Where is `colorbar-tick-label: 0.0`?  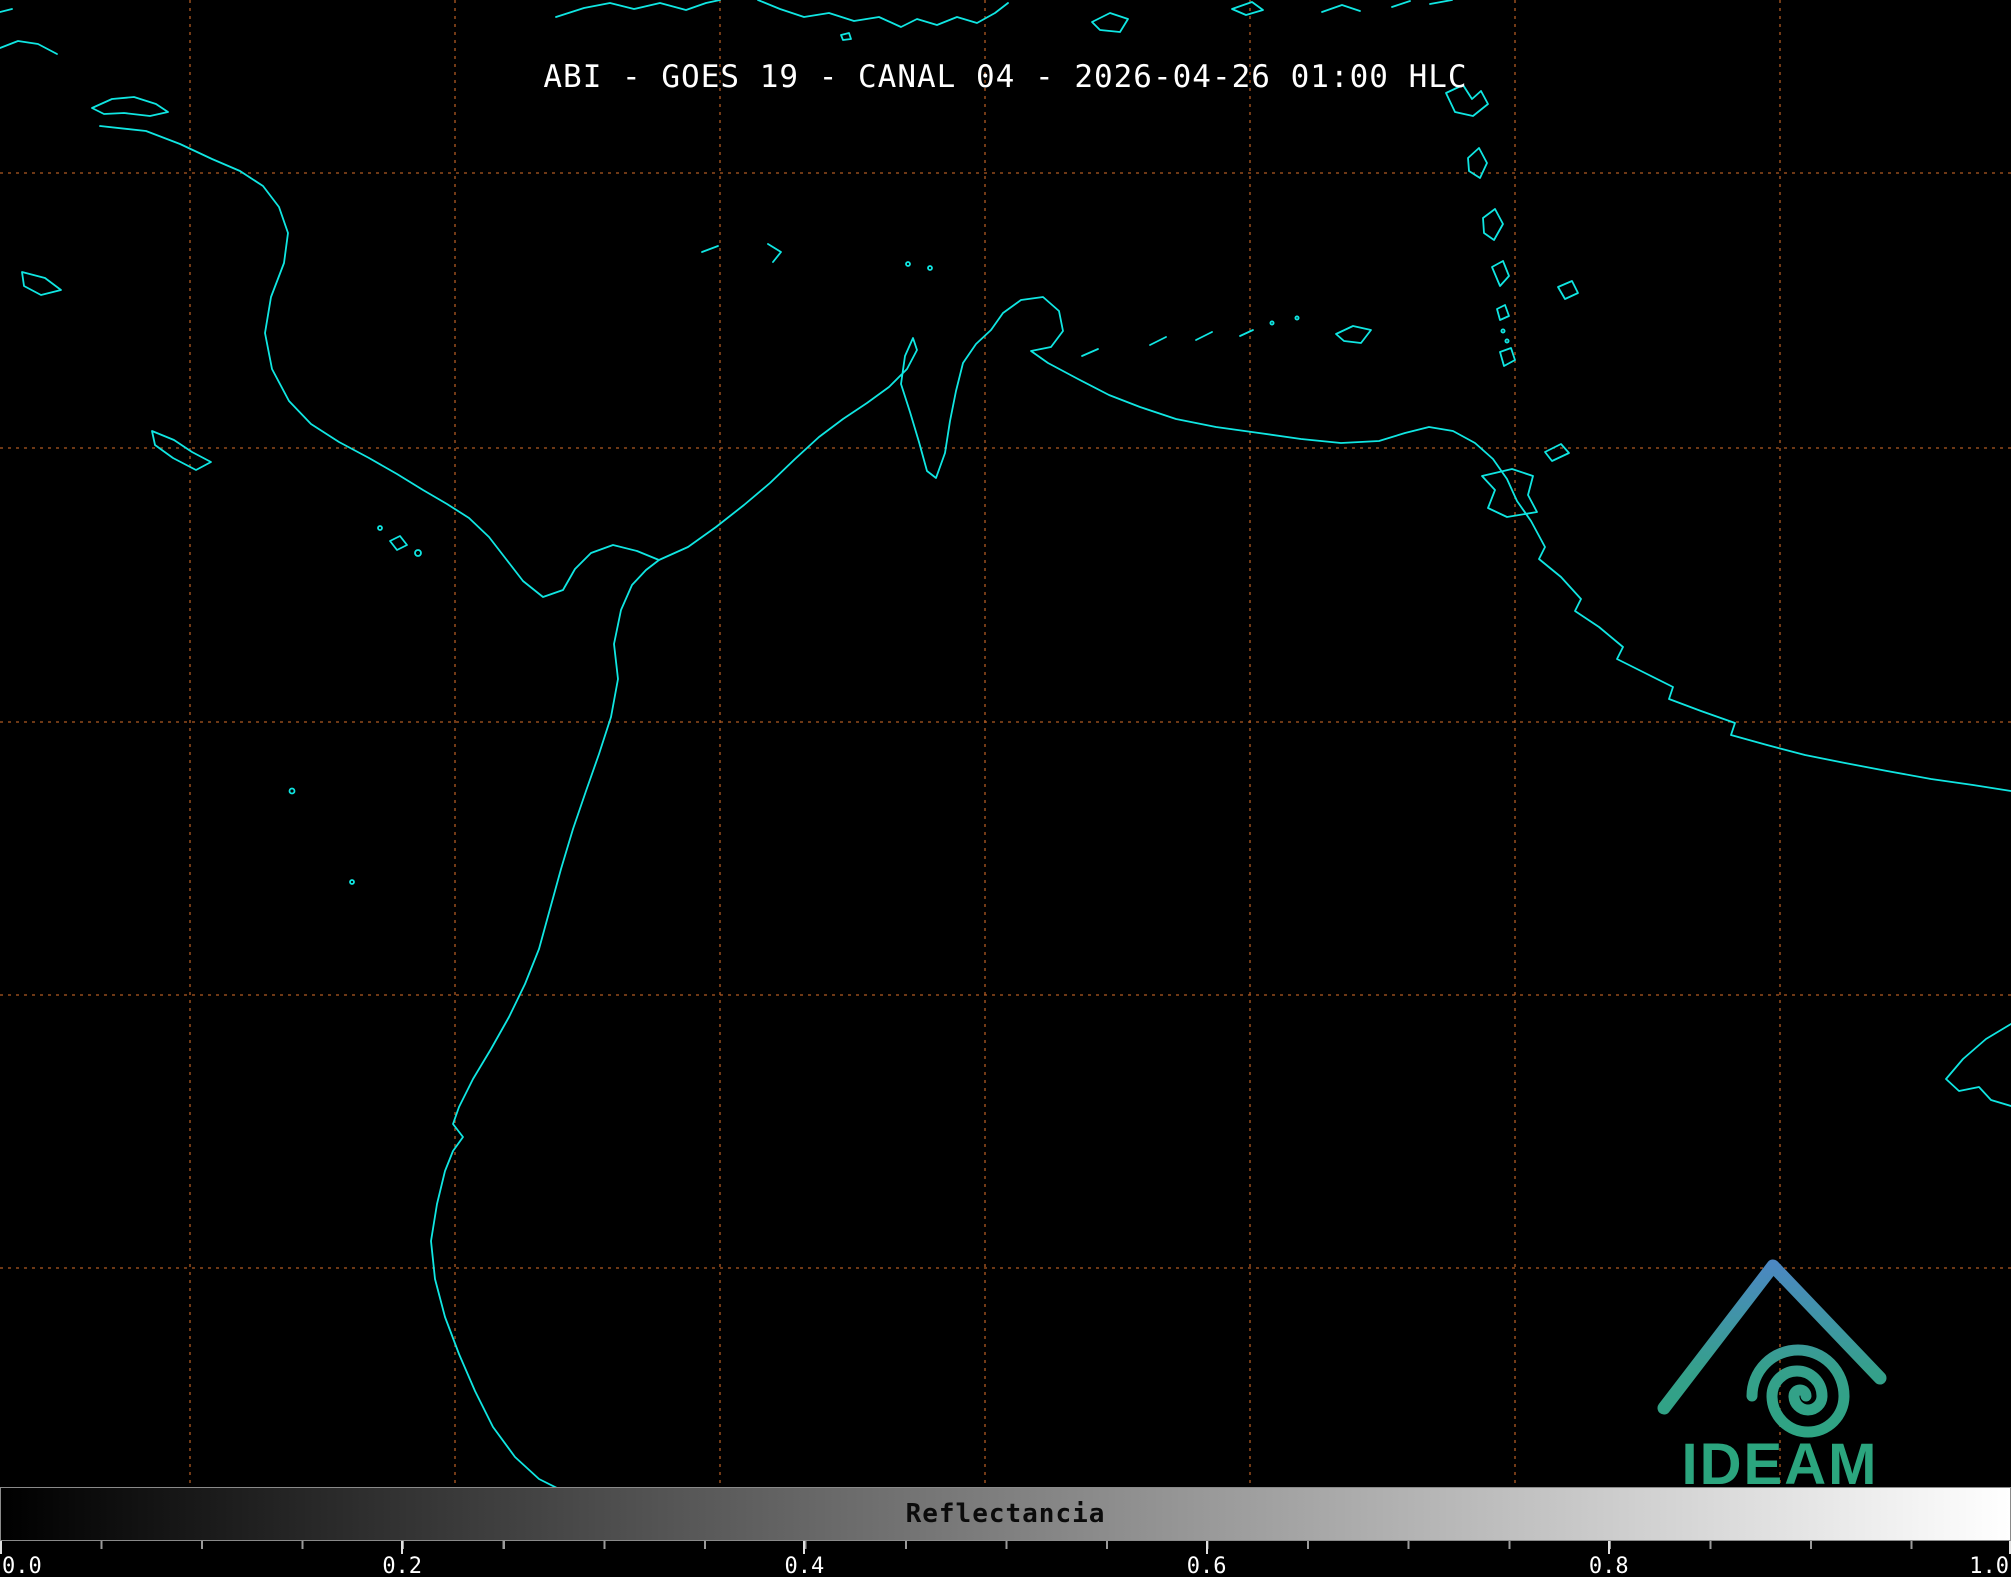
colorbar-tick-label: 0.0 is located at coordinates (22, 1565).